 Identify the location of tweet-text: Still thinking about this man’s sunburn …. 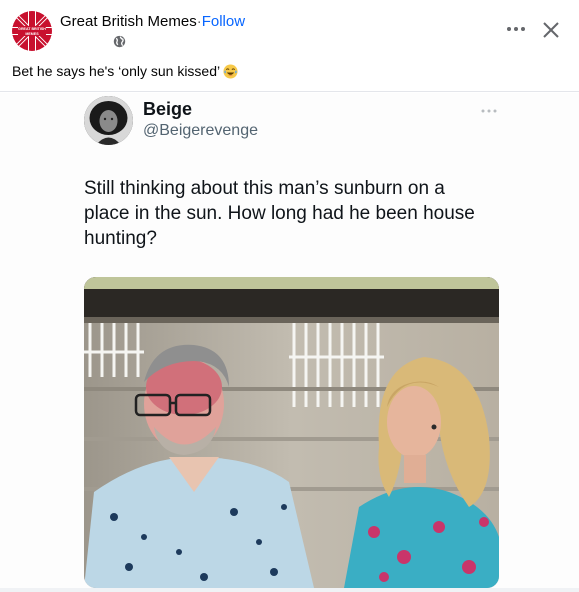
(294, 213).